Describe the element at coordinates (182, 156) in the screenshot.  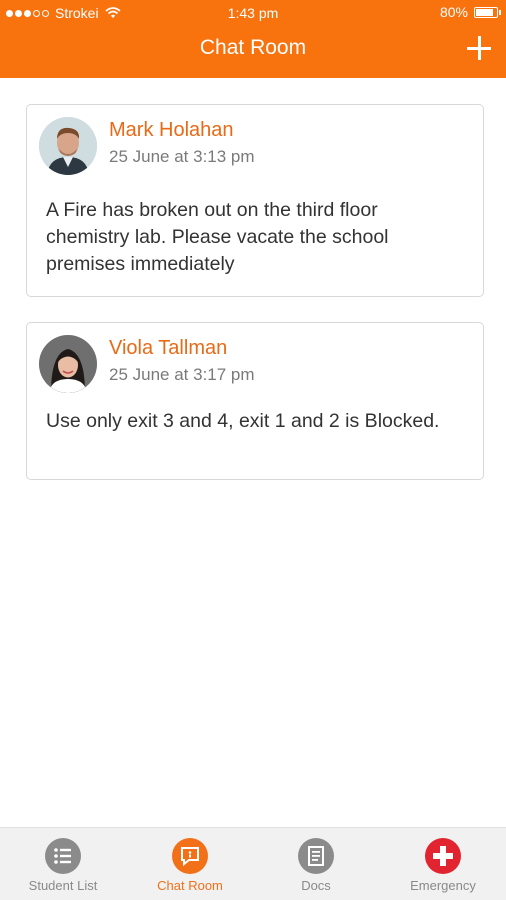
I see `message-timestamp: 25 June at 3:13 pm` at that location.